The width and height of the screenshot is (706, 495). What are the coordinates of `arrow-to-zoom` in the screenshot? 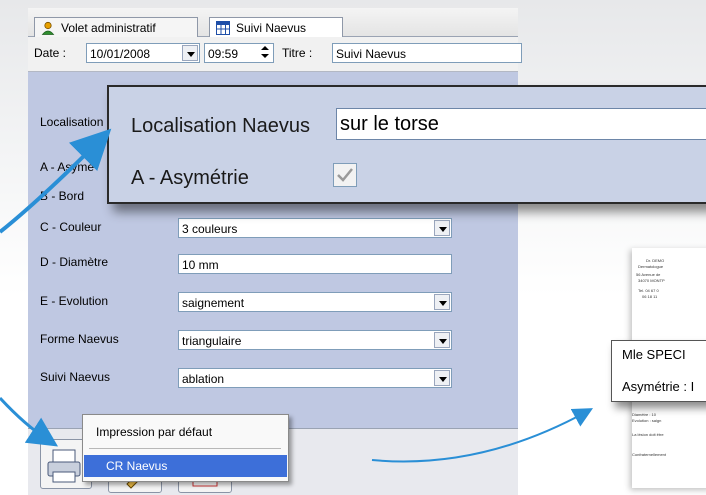 It's located at (56, 181).